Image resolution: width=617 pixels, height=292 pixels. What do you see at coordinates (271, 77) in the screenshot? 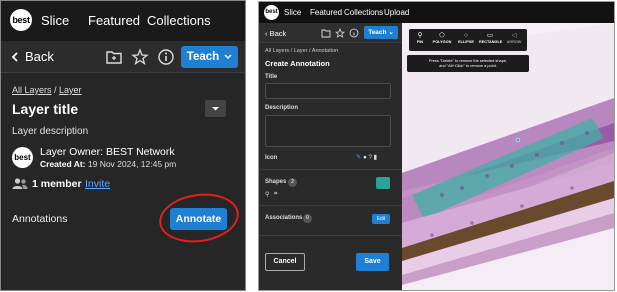
I see `title-label: Title` at bounding box center [271, 77].